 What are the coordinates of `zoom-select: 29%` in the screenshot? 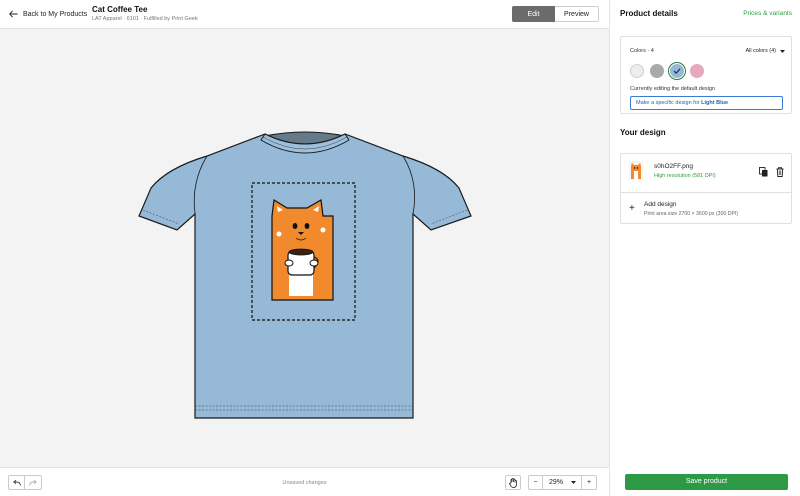 It's located at (562, 482).